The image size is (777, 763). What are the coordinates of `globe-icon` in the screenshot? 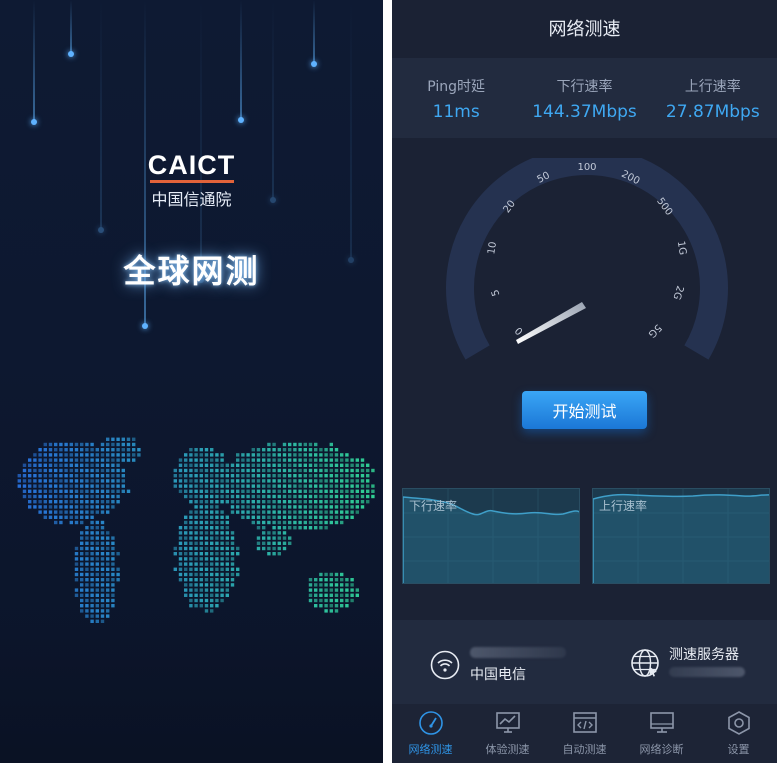 It's located at (645, 663).